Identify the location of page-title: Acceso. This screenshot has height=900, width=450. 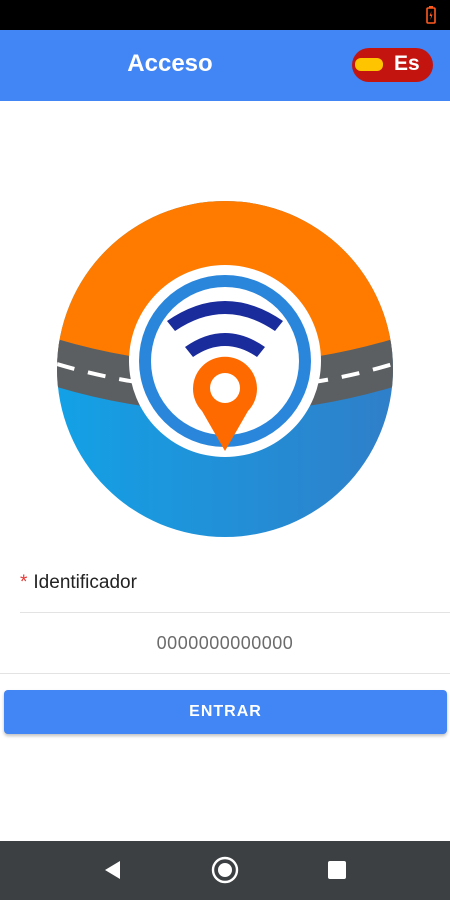
(170, 63).